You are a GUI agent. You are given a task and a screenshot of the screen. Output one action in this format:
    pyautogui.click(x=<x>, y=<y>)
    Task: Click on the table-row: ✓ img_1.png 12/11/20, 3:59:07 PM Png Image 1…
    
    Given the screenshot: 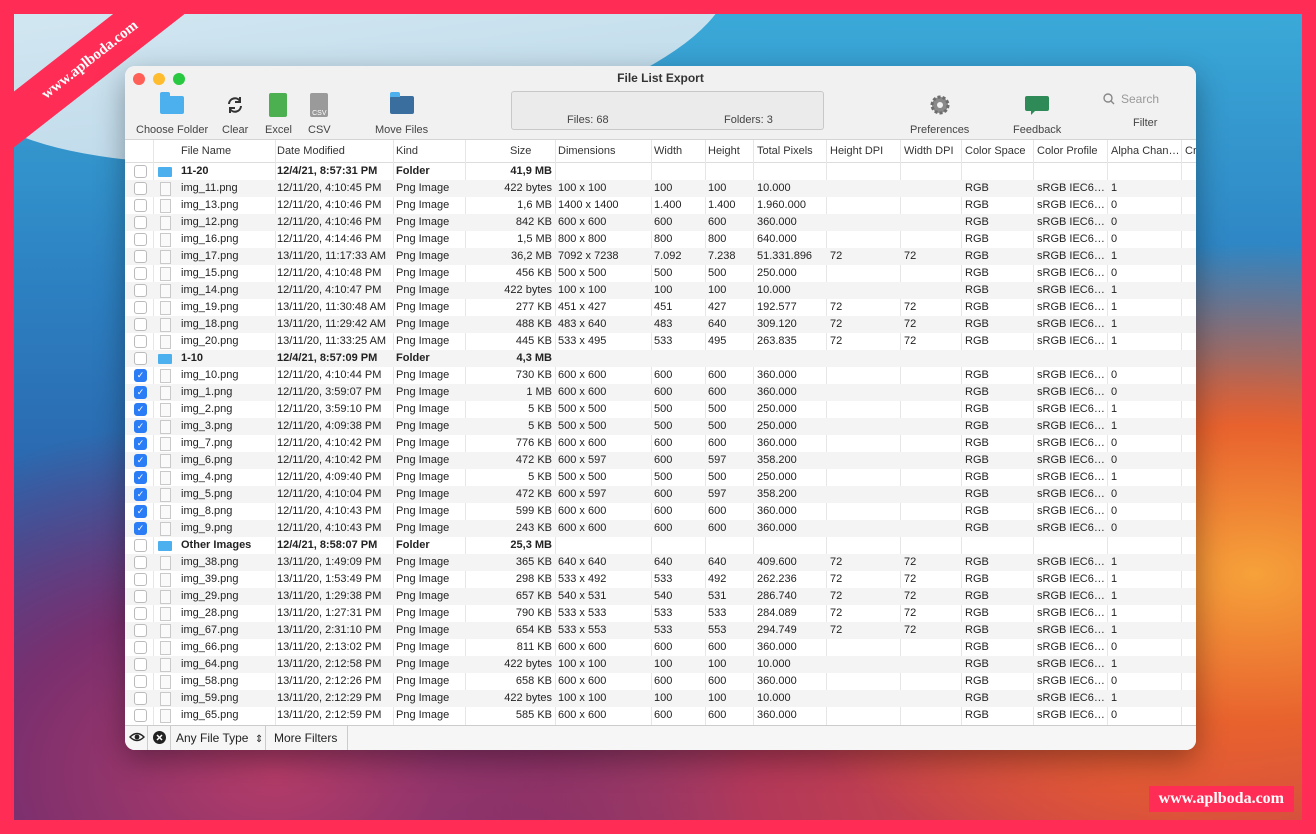 What is the action you would take?
    pyautogui.click(x=660, y=392)
    